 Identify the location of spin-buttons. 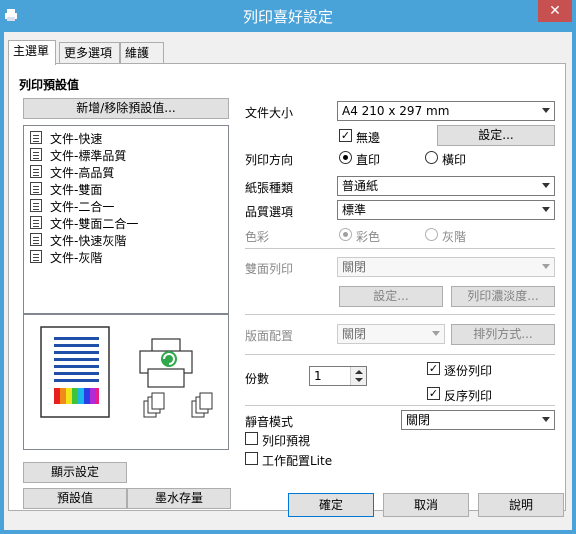
(358, 376).